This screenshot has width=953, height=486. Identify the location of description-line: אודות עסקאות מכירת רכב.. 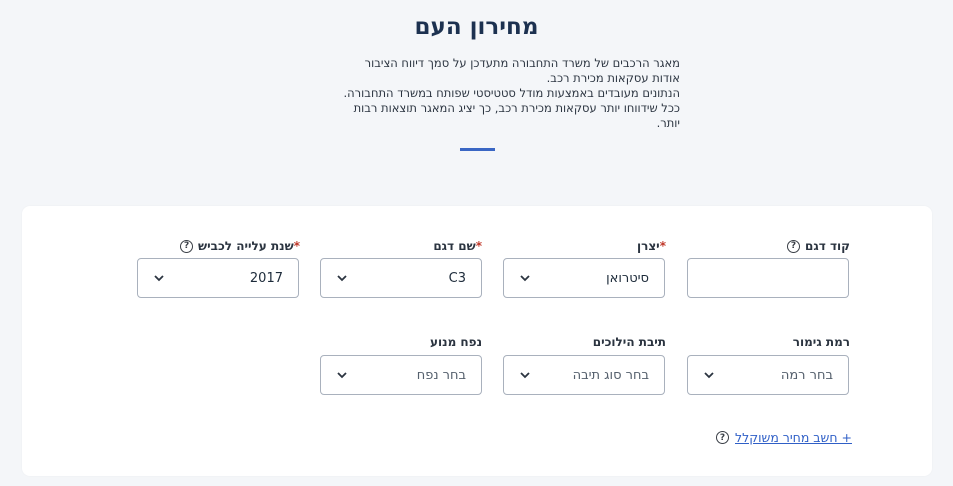
(613, 78).